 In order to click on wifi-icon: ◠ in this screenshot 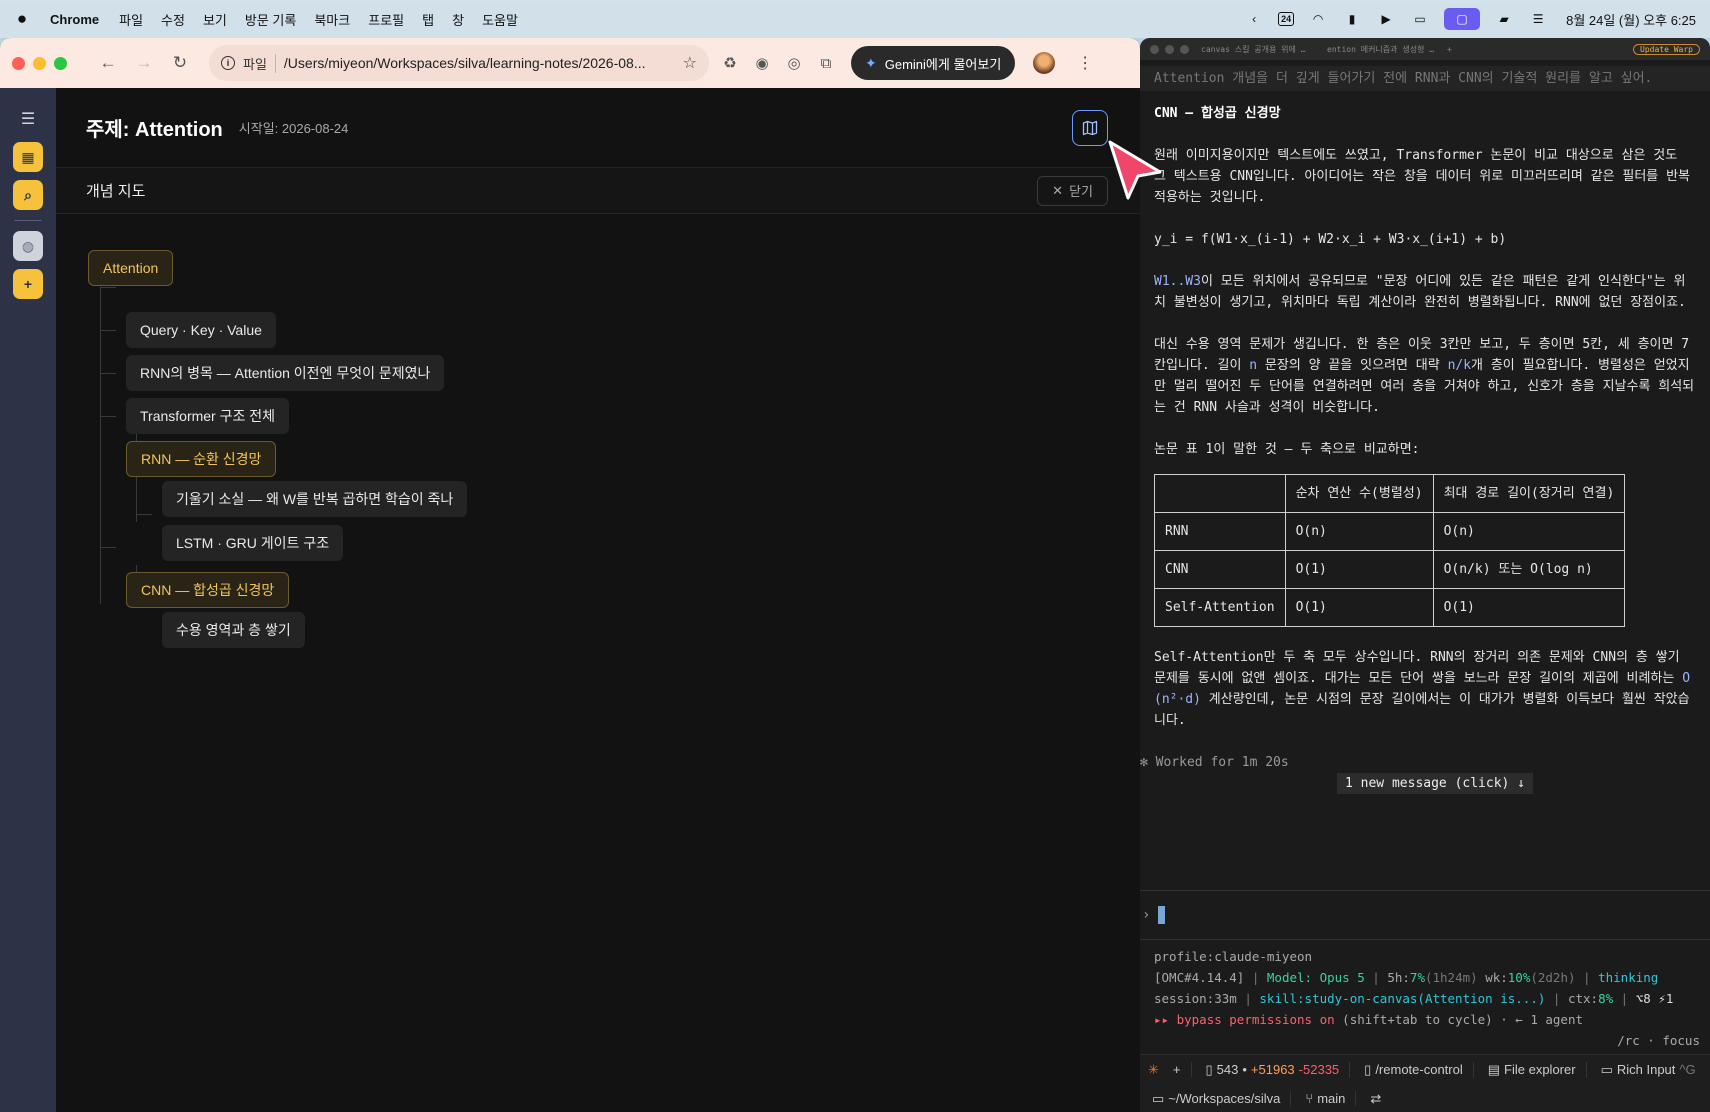, I will do `click(1318, 19)`.